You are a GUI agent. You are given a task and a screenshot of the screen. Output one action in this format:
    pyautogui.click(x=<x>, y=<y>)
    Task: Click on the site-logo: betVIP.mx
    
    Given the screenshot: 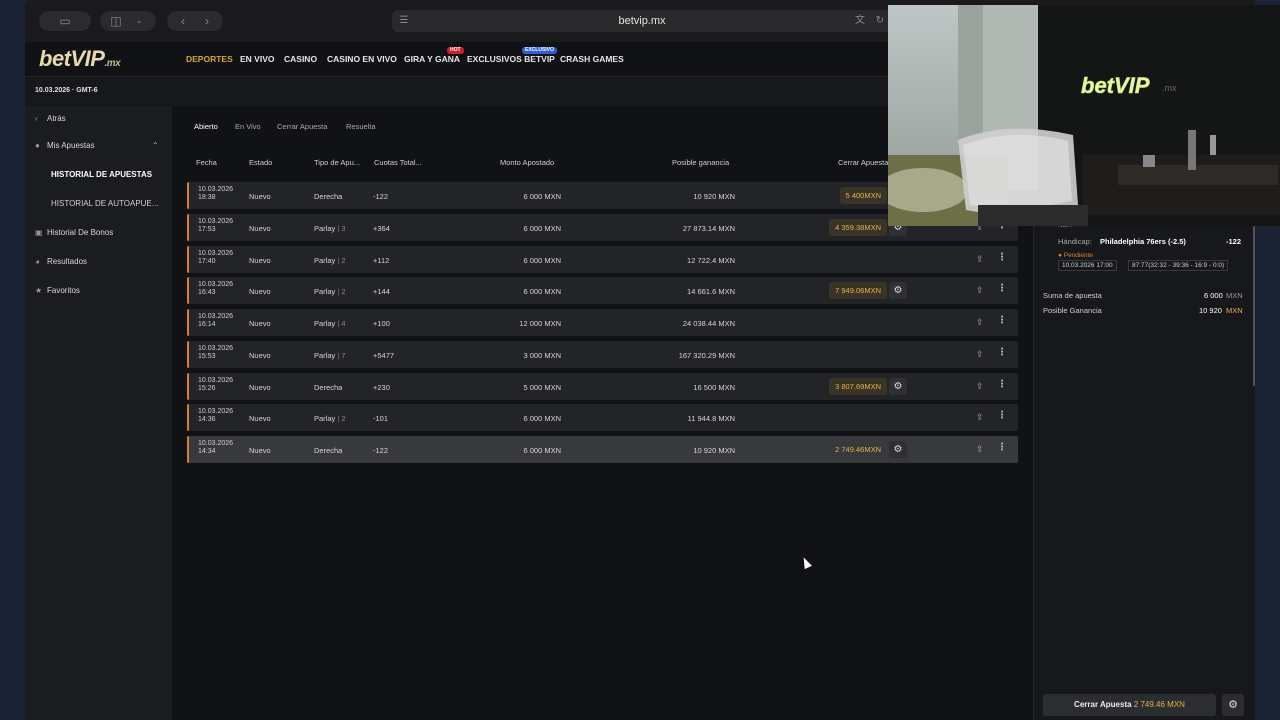 What is the action you would take?
    pyautogui.click(x=80, y=59)
    